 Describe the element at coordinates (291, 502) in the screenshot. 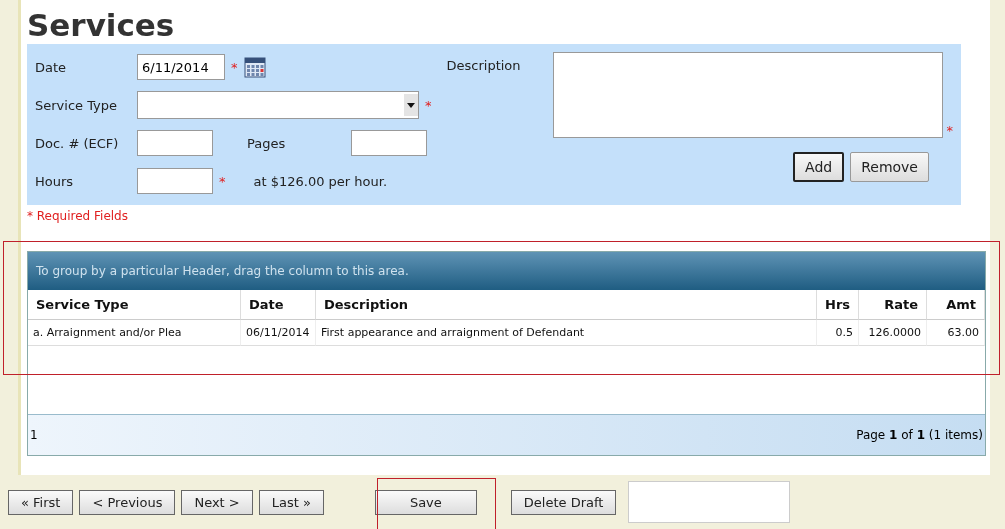

I see `pager-button: Last »` at that location.